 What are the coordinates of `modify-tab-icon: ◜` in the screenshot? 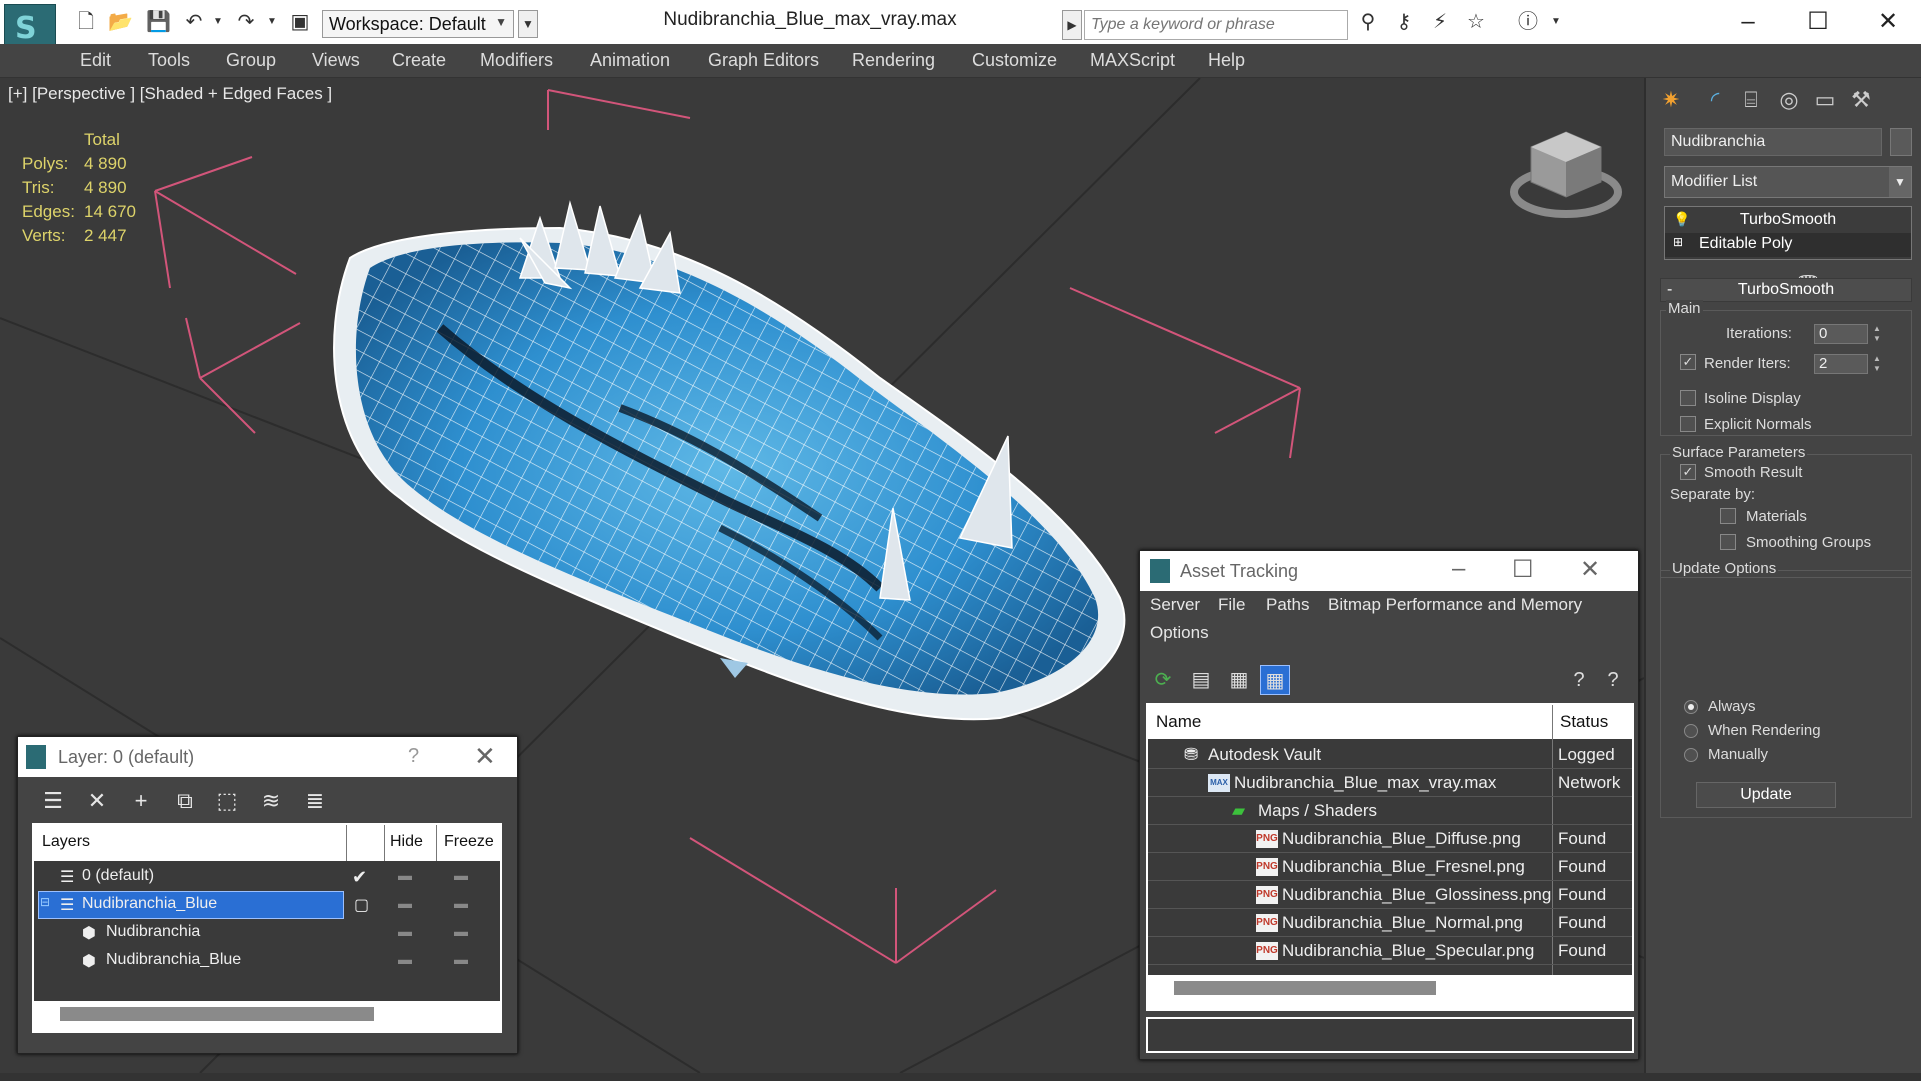 It's located at (1715, 100).